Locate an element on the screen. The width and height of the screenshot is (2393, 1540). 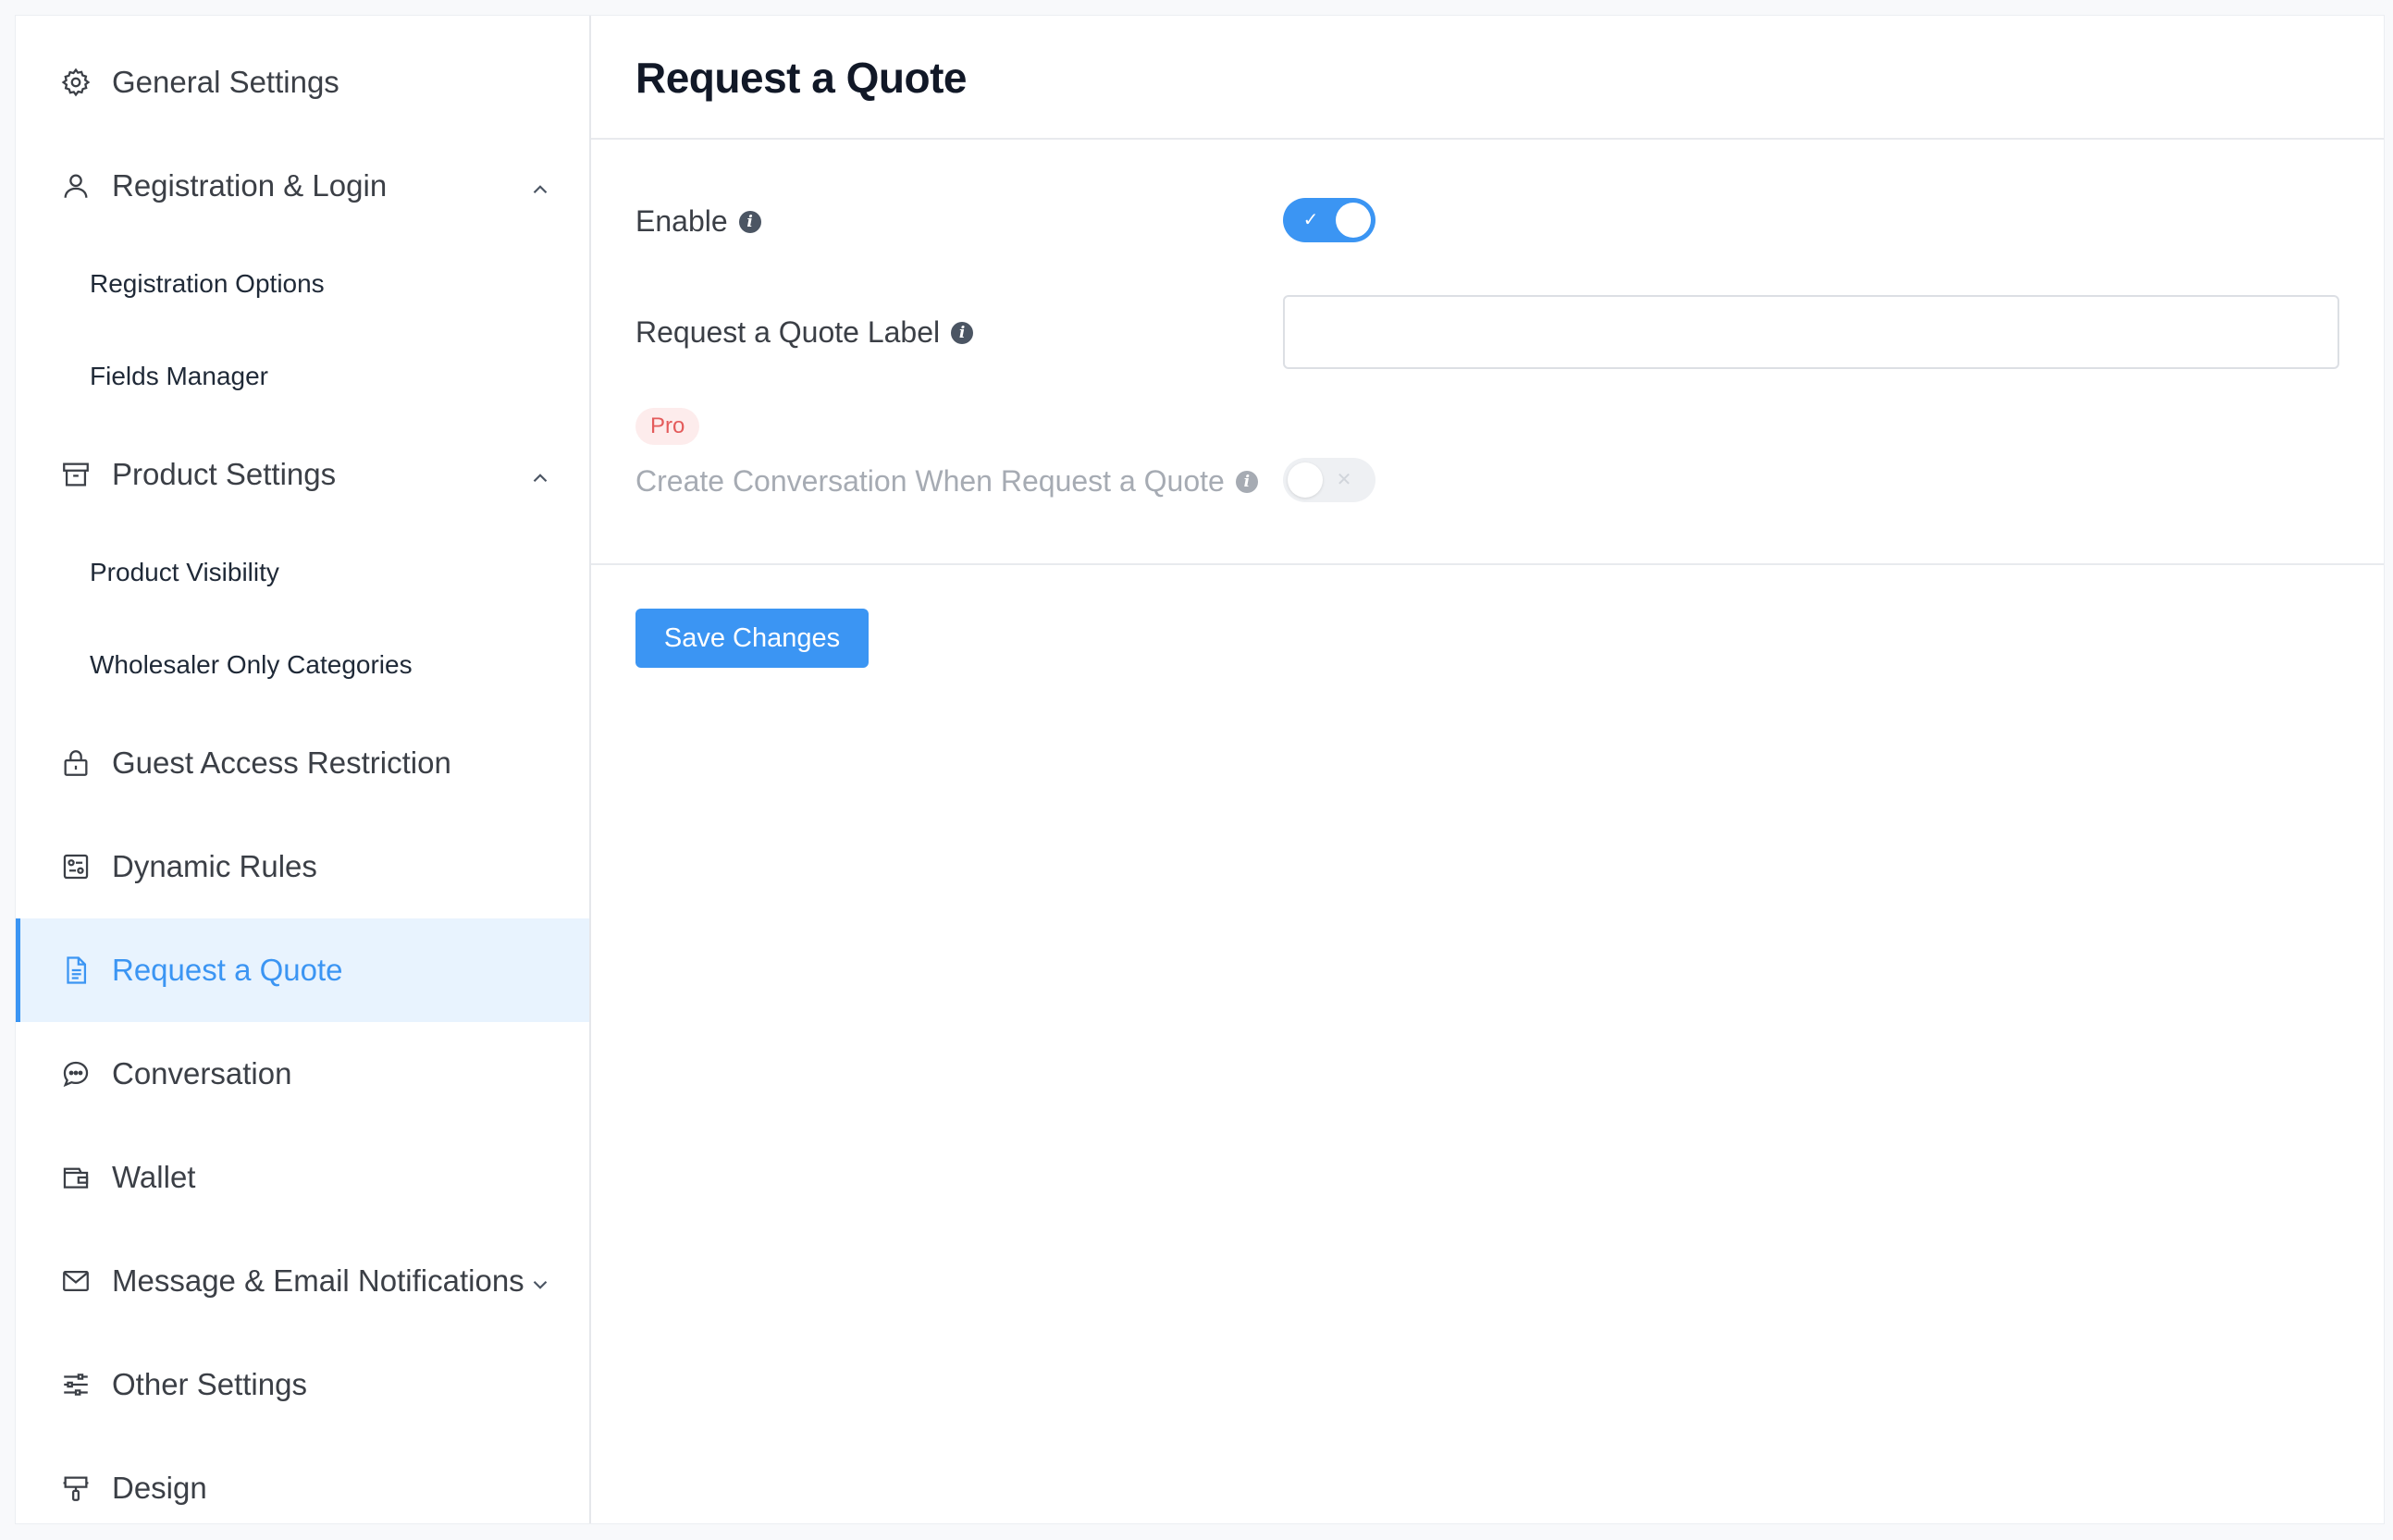
sidebar-item-message-email-notifications: Message & Email Notifications is located at coordinates (303, 1281).